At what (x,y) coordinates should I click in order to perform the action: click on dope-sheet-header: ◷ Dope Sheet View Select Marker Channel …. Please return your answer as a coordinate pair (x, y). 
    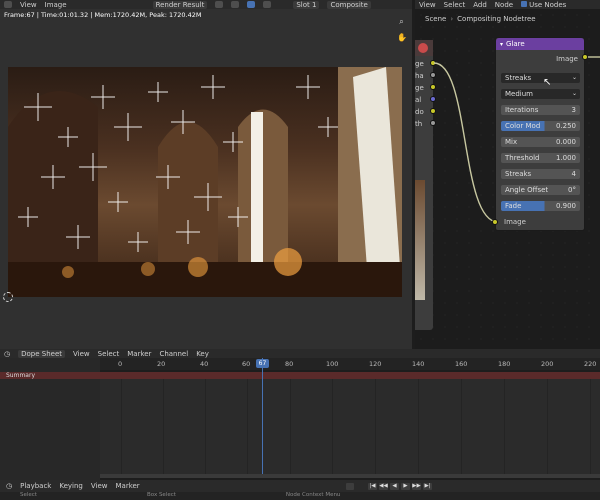
    Looking at the image, I should click on (300, 353).